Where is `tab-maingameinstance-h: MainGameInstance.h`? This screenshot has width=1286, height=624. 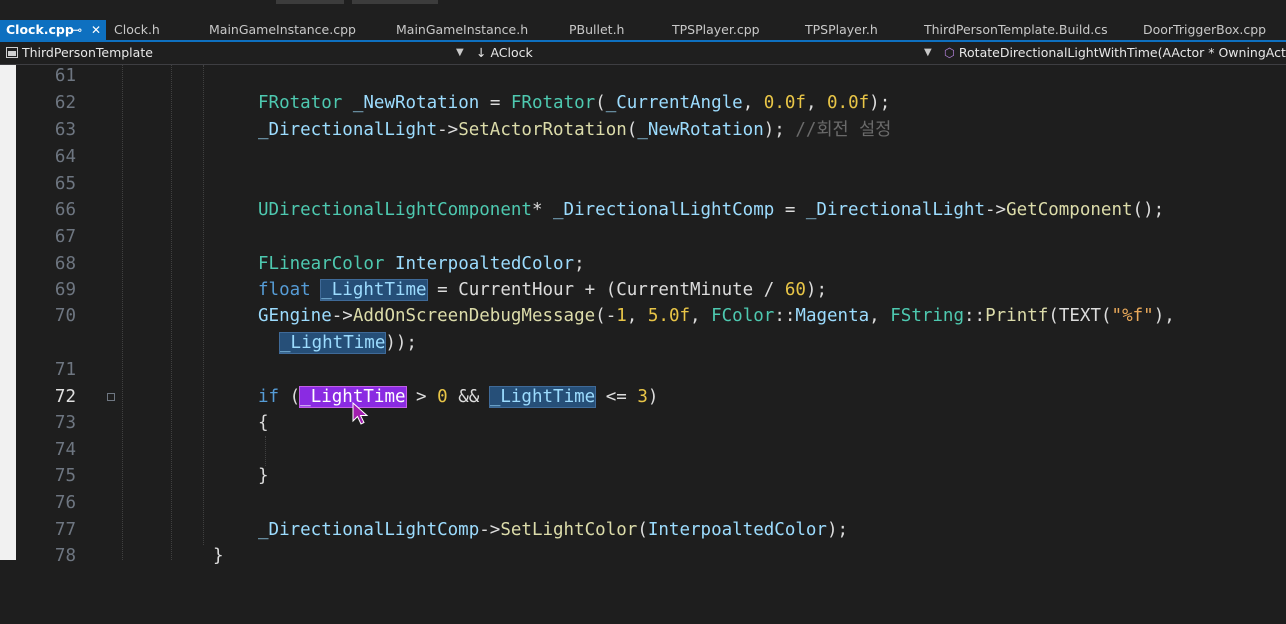
tab-maingameinstance-h: MainGameInstance.h is located at coordinates (477, 30).